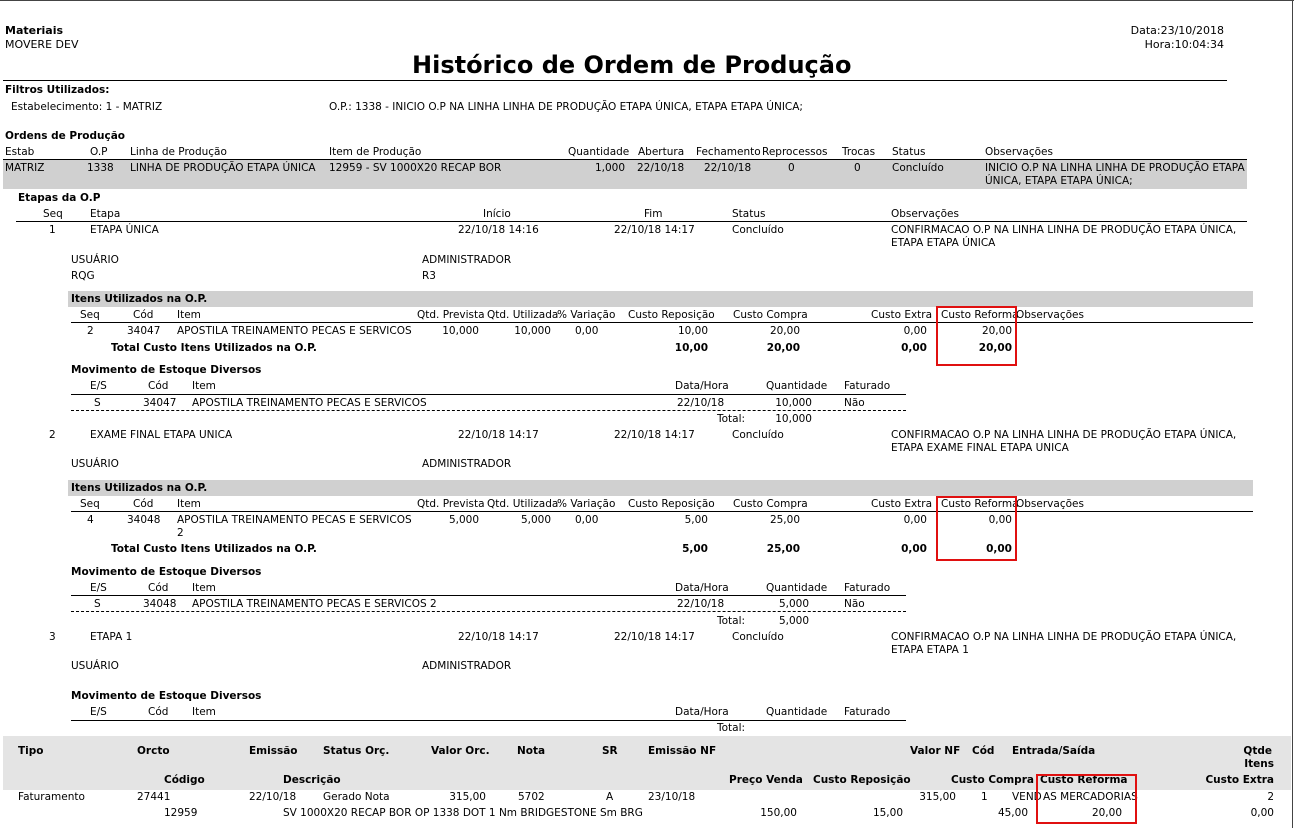 Image resolution: width=1294 pixels, height=828 pixels. Describe the element at coordinates (758, 435) in the screenshot. I see `stage2-status: Concluído` at that location.